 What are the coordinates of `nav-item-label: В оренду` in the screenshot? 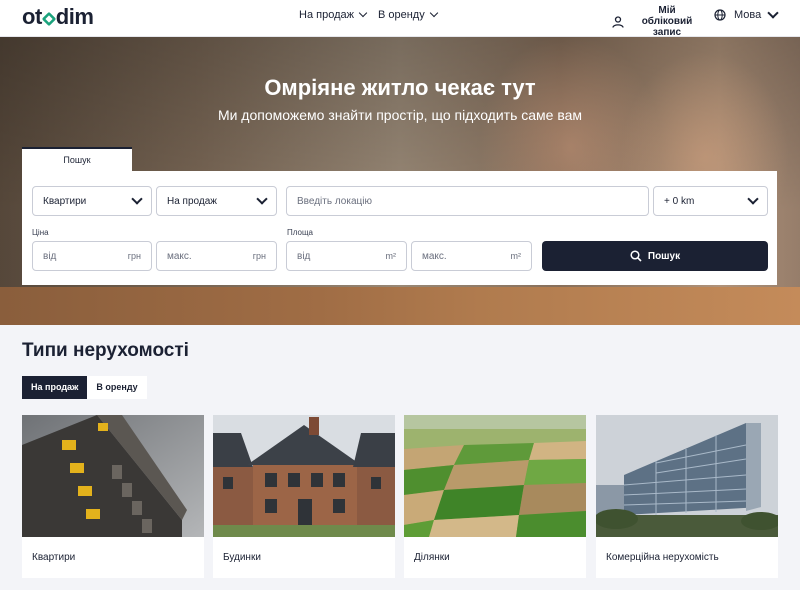 It's located at (401, 15).